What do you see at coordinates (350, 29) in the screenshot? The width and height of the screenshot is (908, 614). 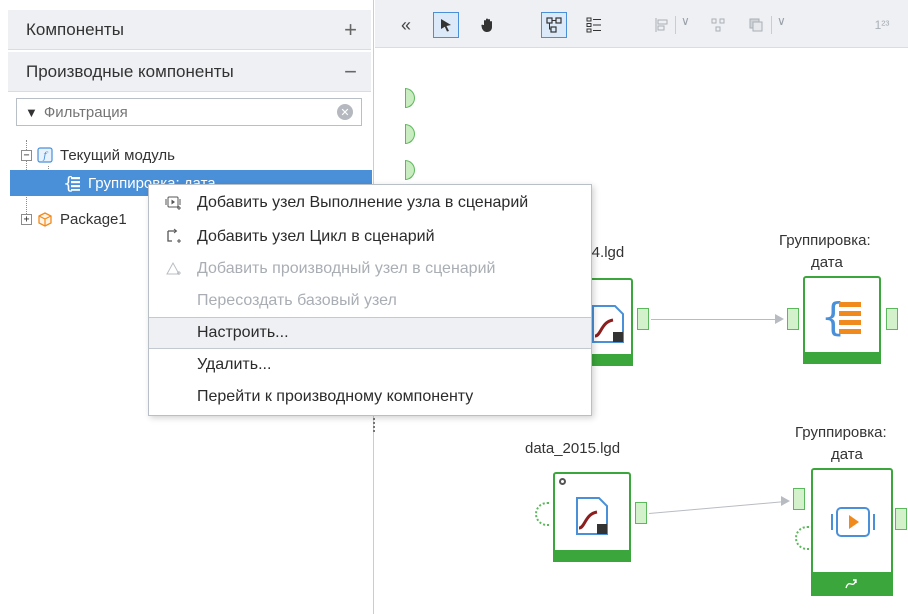 I see `add-component-button: +` at bounding box center [350, 29].